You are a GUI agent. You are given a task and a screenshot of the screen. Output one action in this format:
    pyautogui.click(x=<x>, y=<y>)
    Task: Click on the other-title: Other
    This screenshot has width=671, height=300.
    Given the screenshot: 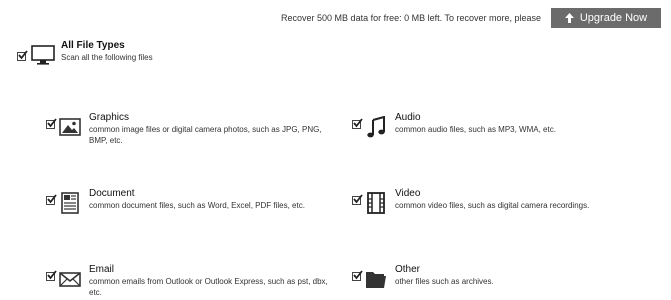 What is the action you would take?
    pyautogui.click(x=408, y=269)
    